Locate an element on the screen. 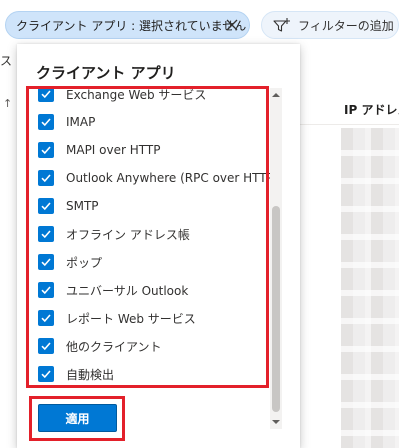 The height and width of the screenshot is (448, 399). sort-arrow-icon: ↑ is located at coordinates (8, 103).